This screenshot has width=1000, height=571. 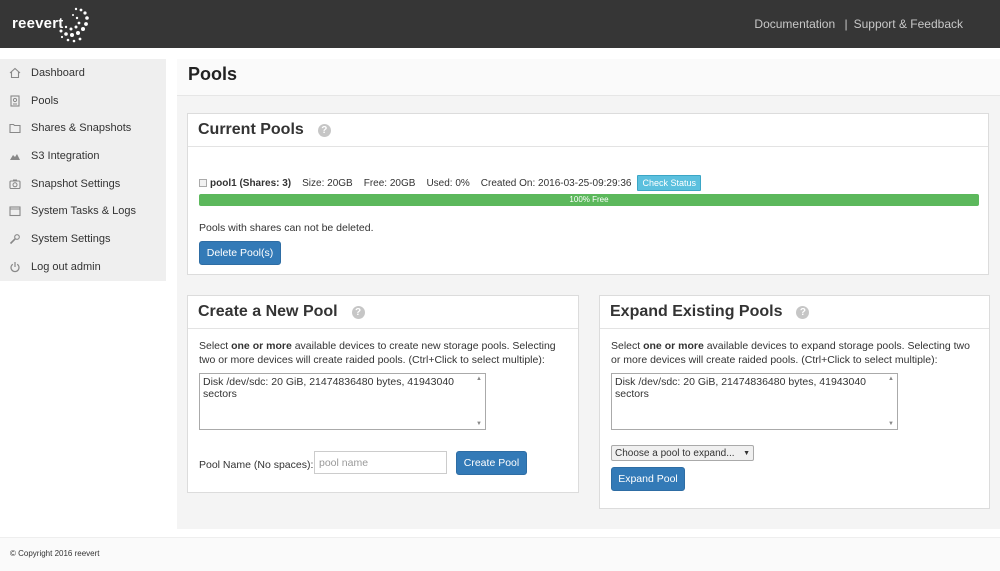 What do you see at coordinates (55, 553) in the screenshot?
I see `copyright-text: © Copyright 2016 reevert` at bounding box center [55, 553].